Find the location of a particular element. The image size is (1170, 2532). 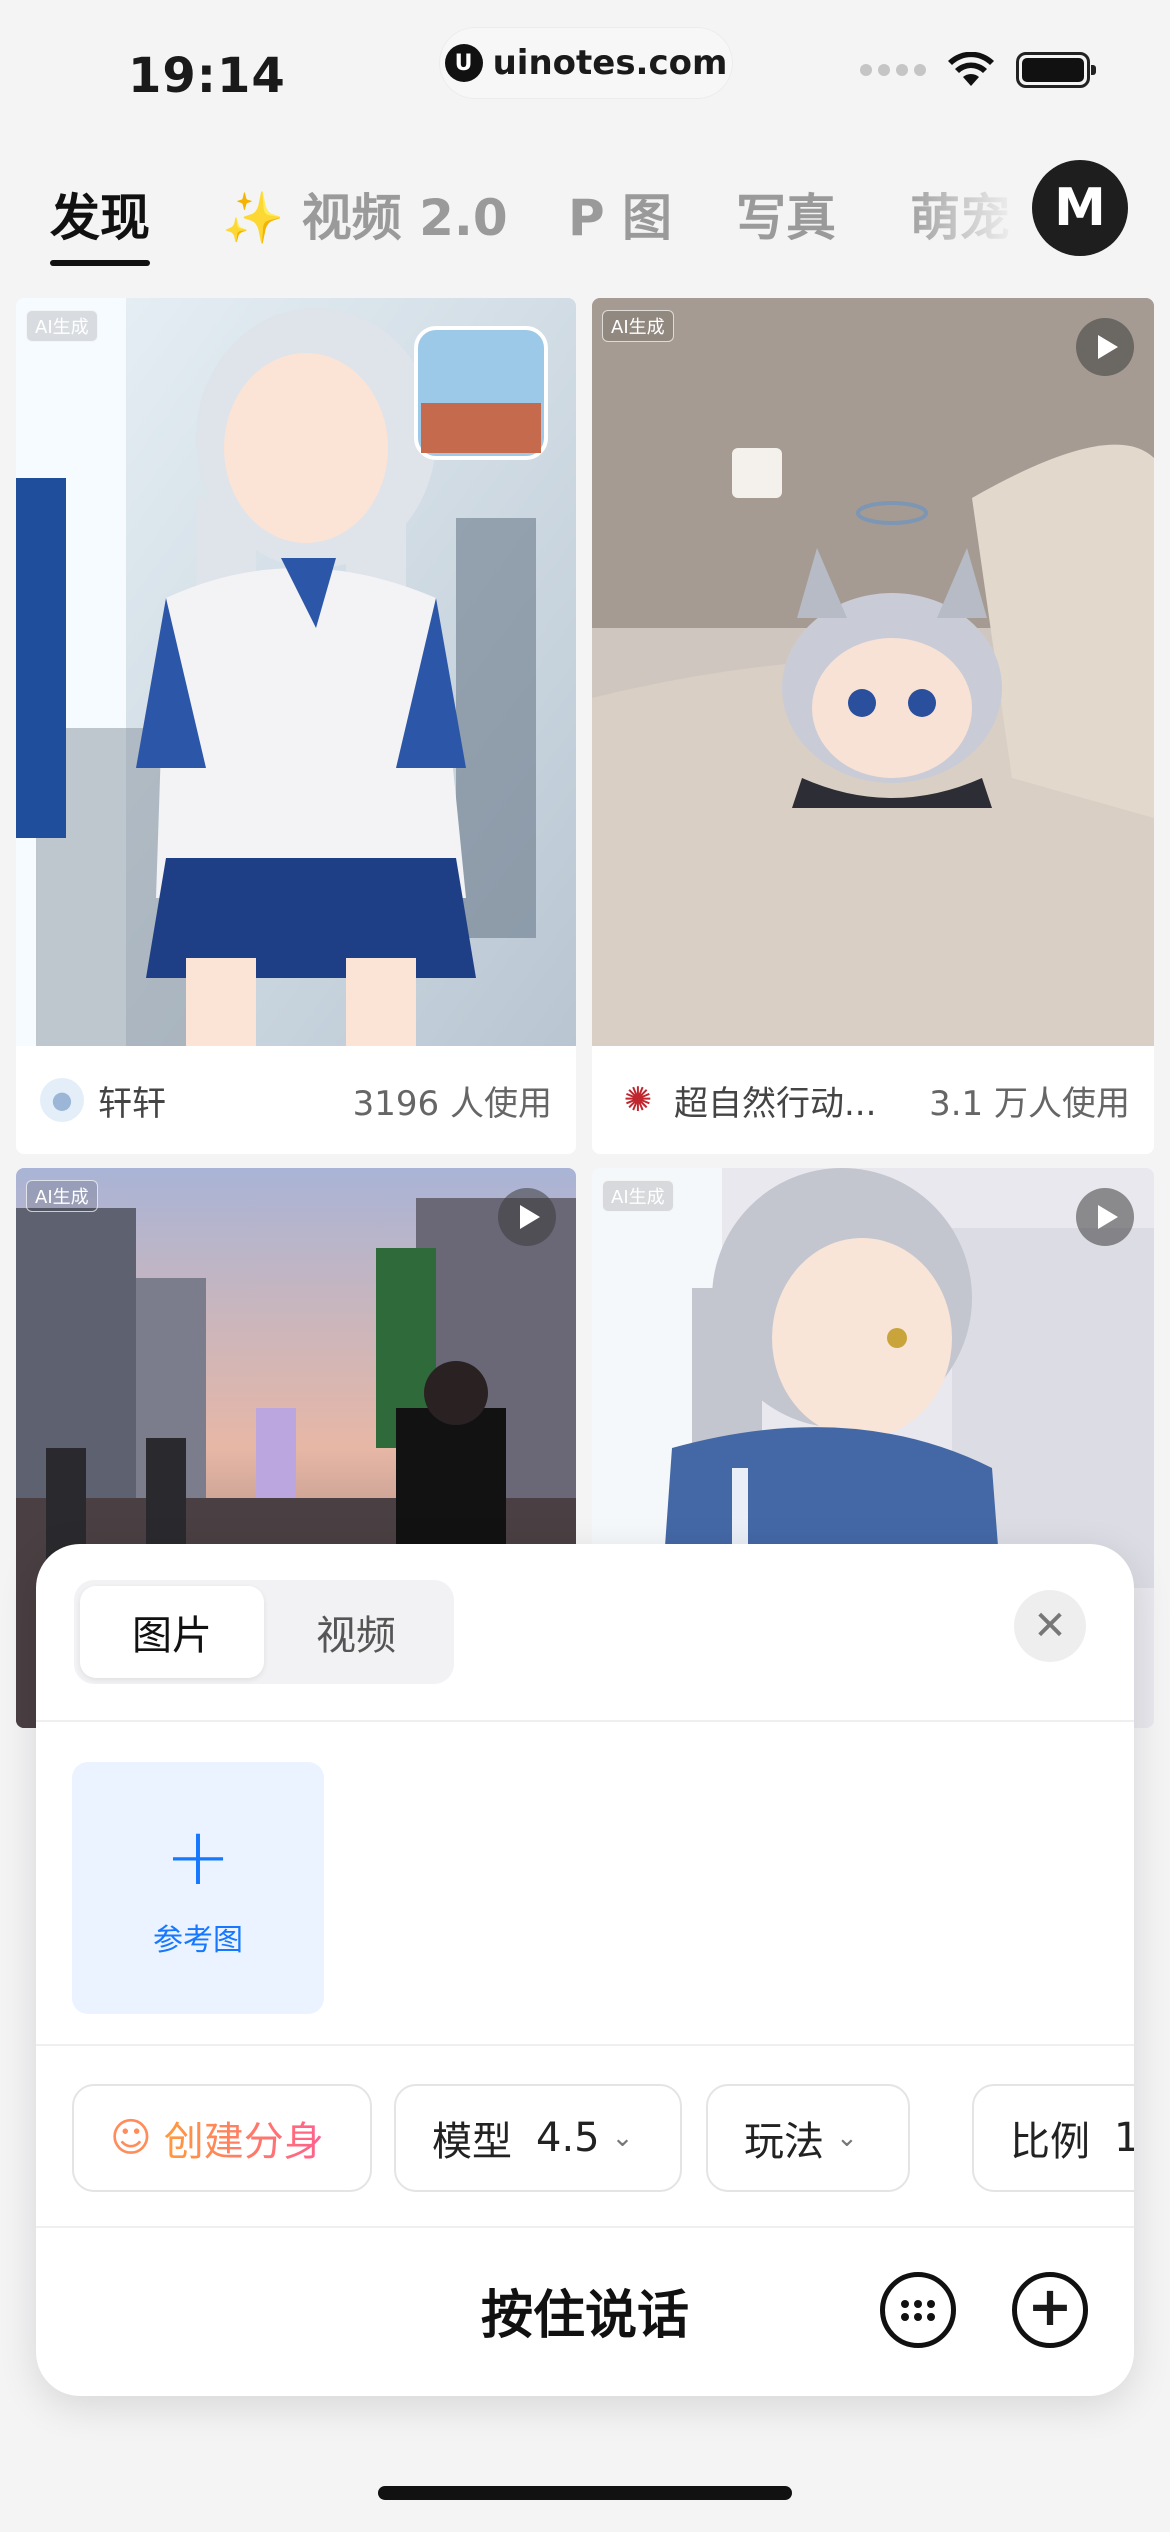

tab-video: ✨ 视频 2.0 is located at coordinates (365, 214).